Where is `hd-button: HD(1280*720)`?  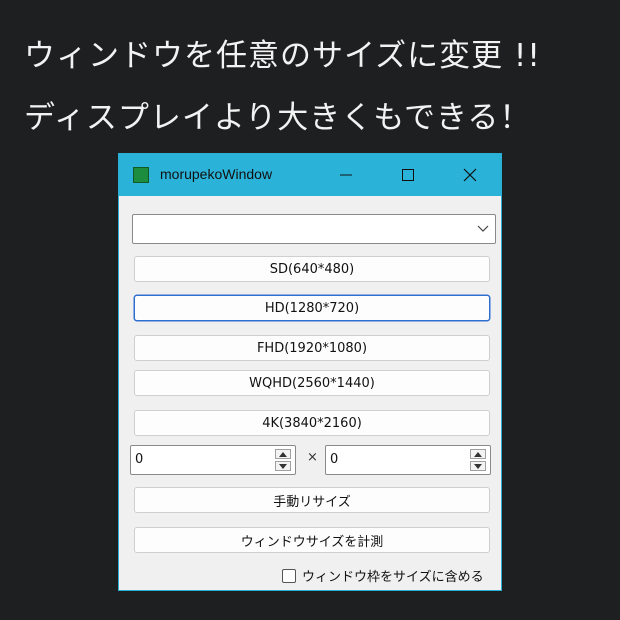 hd-button: HD(1280*720) is located at coordinates (312, 308).